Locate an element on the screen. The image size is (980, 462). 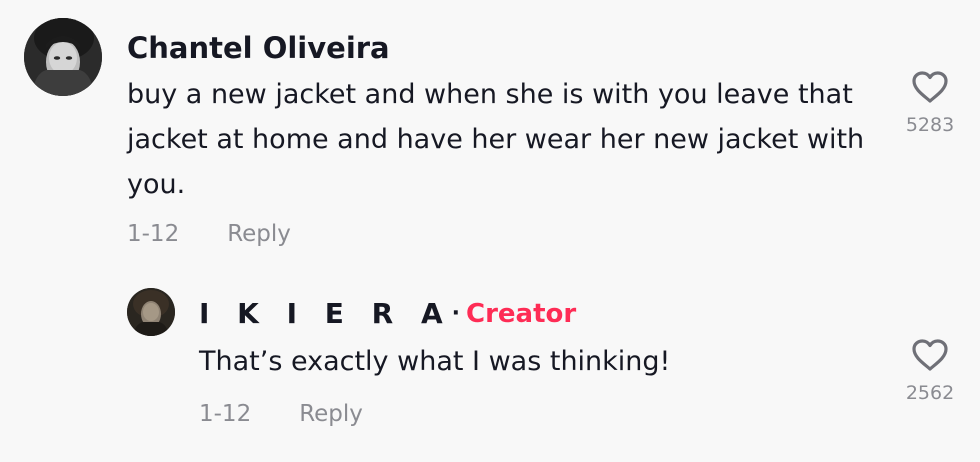
creator-badge: Creator is located at coordinates (521, 313).